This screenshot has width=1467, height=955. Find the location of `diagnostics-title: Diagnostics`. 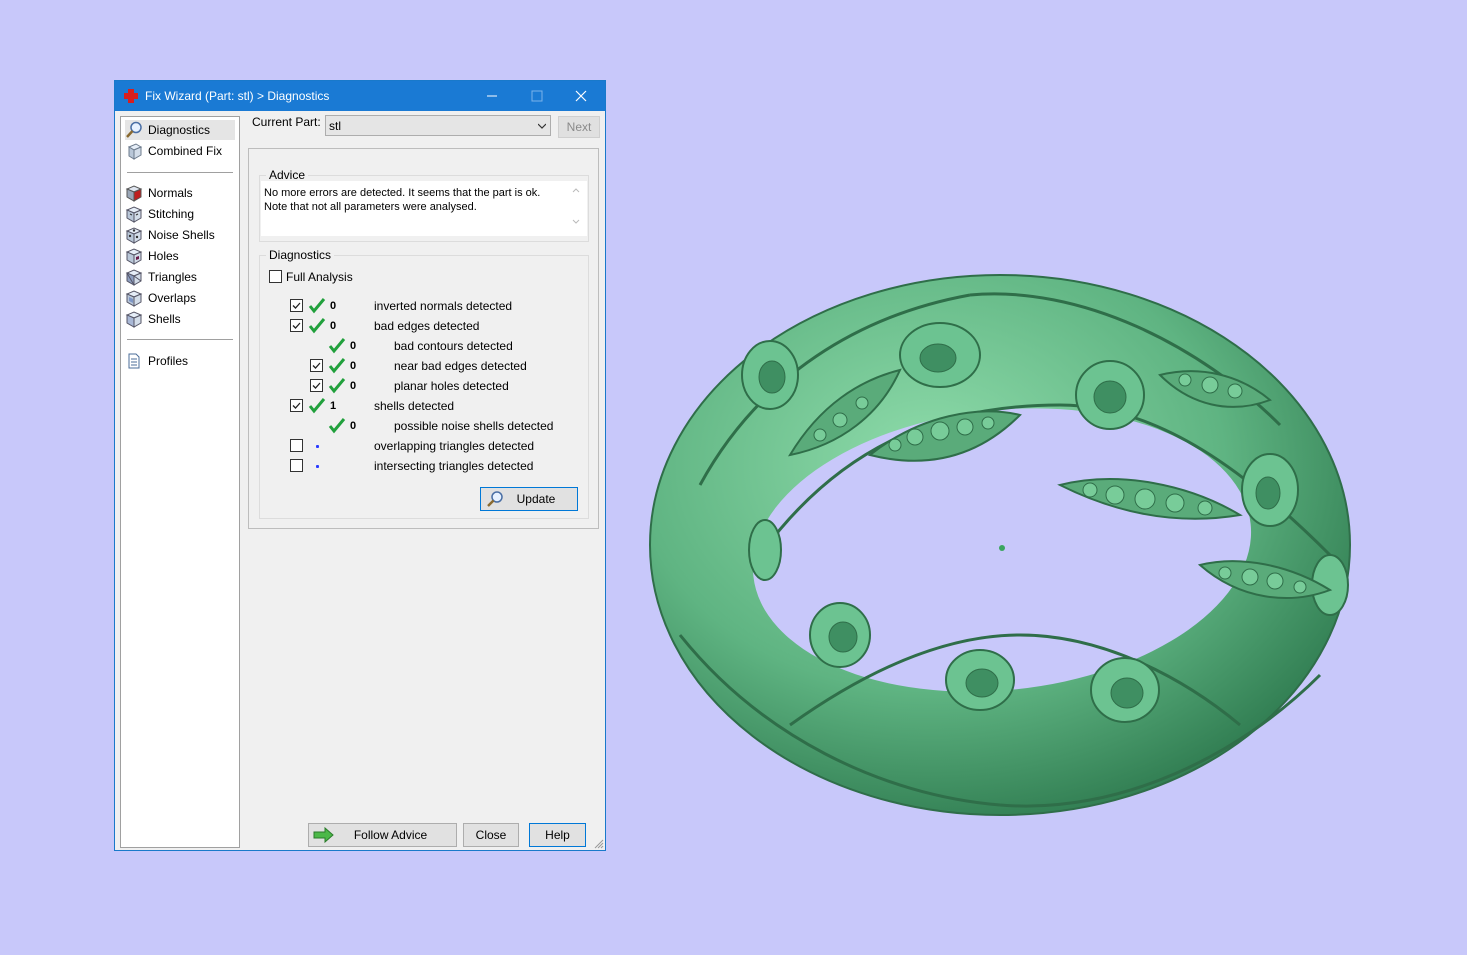

diagnostics-title: Diagnostics is located at coordinates (300, 255).